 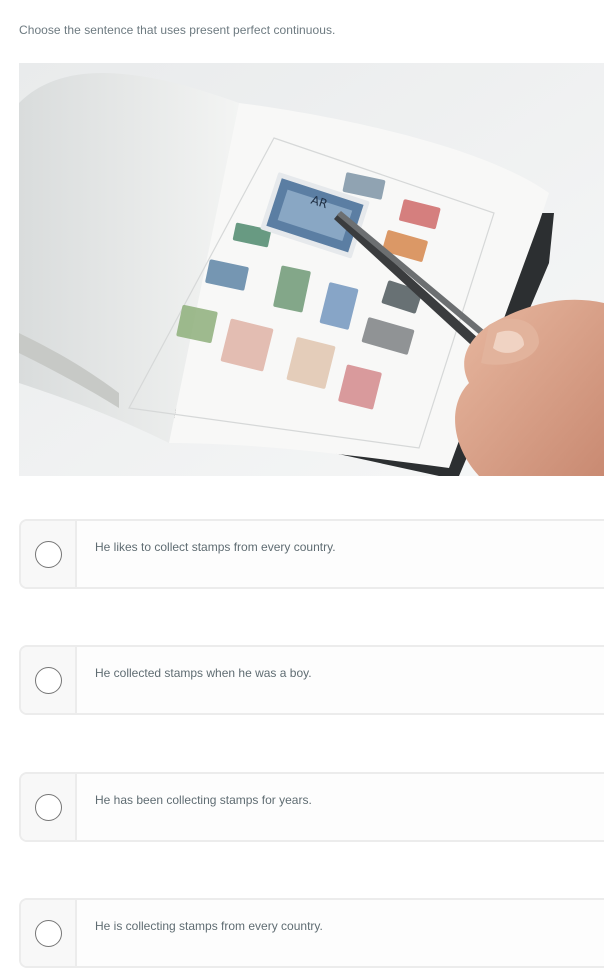 What do you see at coordinates (194, 807) in the screenshot?
I see `answer-label: He has been collecting stamps for years.` at bounding box center [194, 807].